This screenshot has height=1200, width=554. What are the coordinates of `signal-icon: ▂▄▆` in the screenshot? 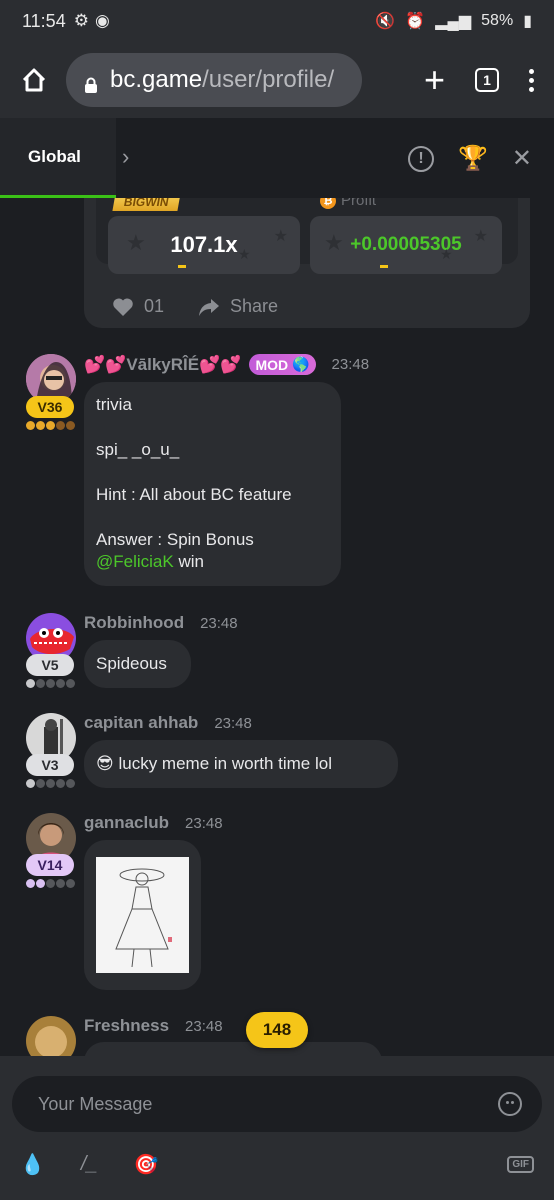 It's located at (453, 21).